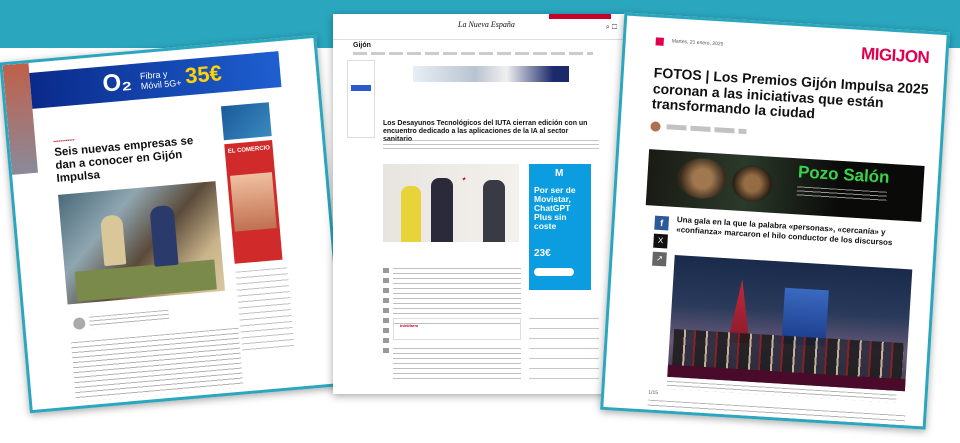 The width and height of the screenshot is (960, 443). Describe the element at coordinates (409, 325) in the screenshot. I see `related-box-label: Intelifarm` at that location.